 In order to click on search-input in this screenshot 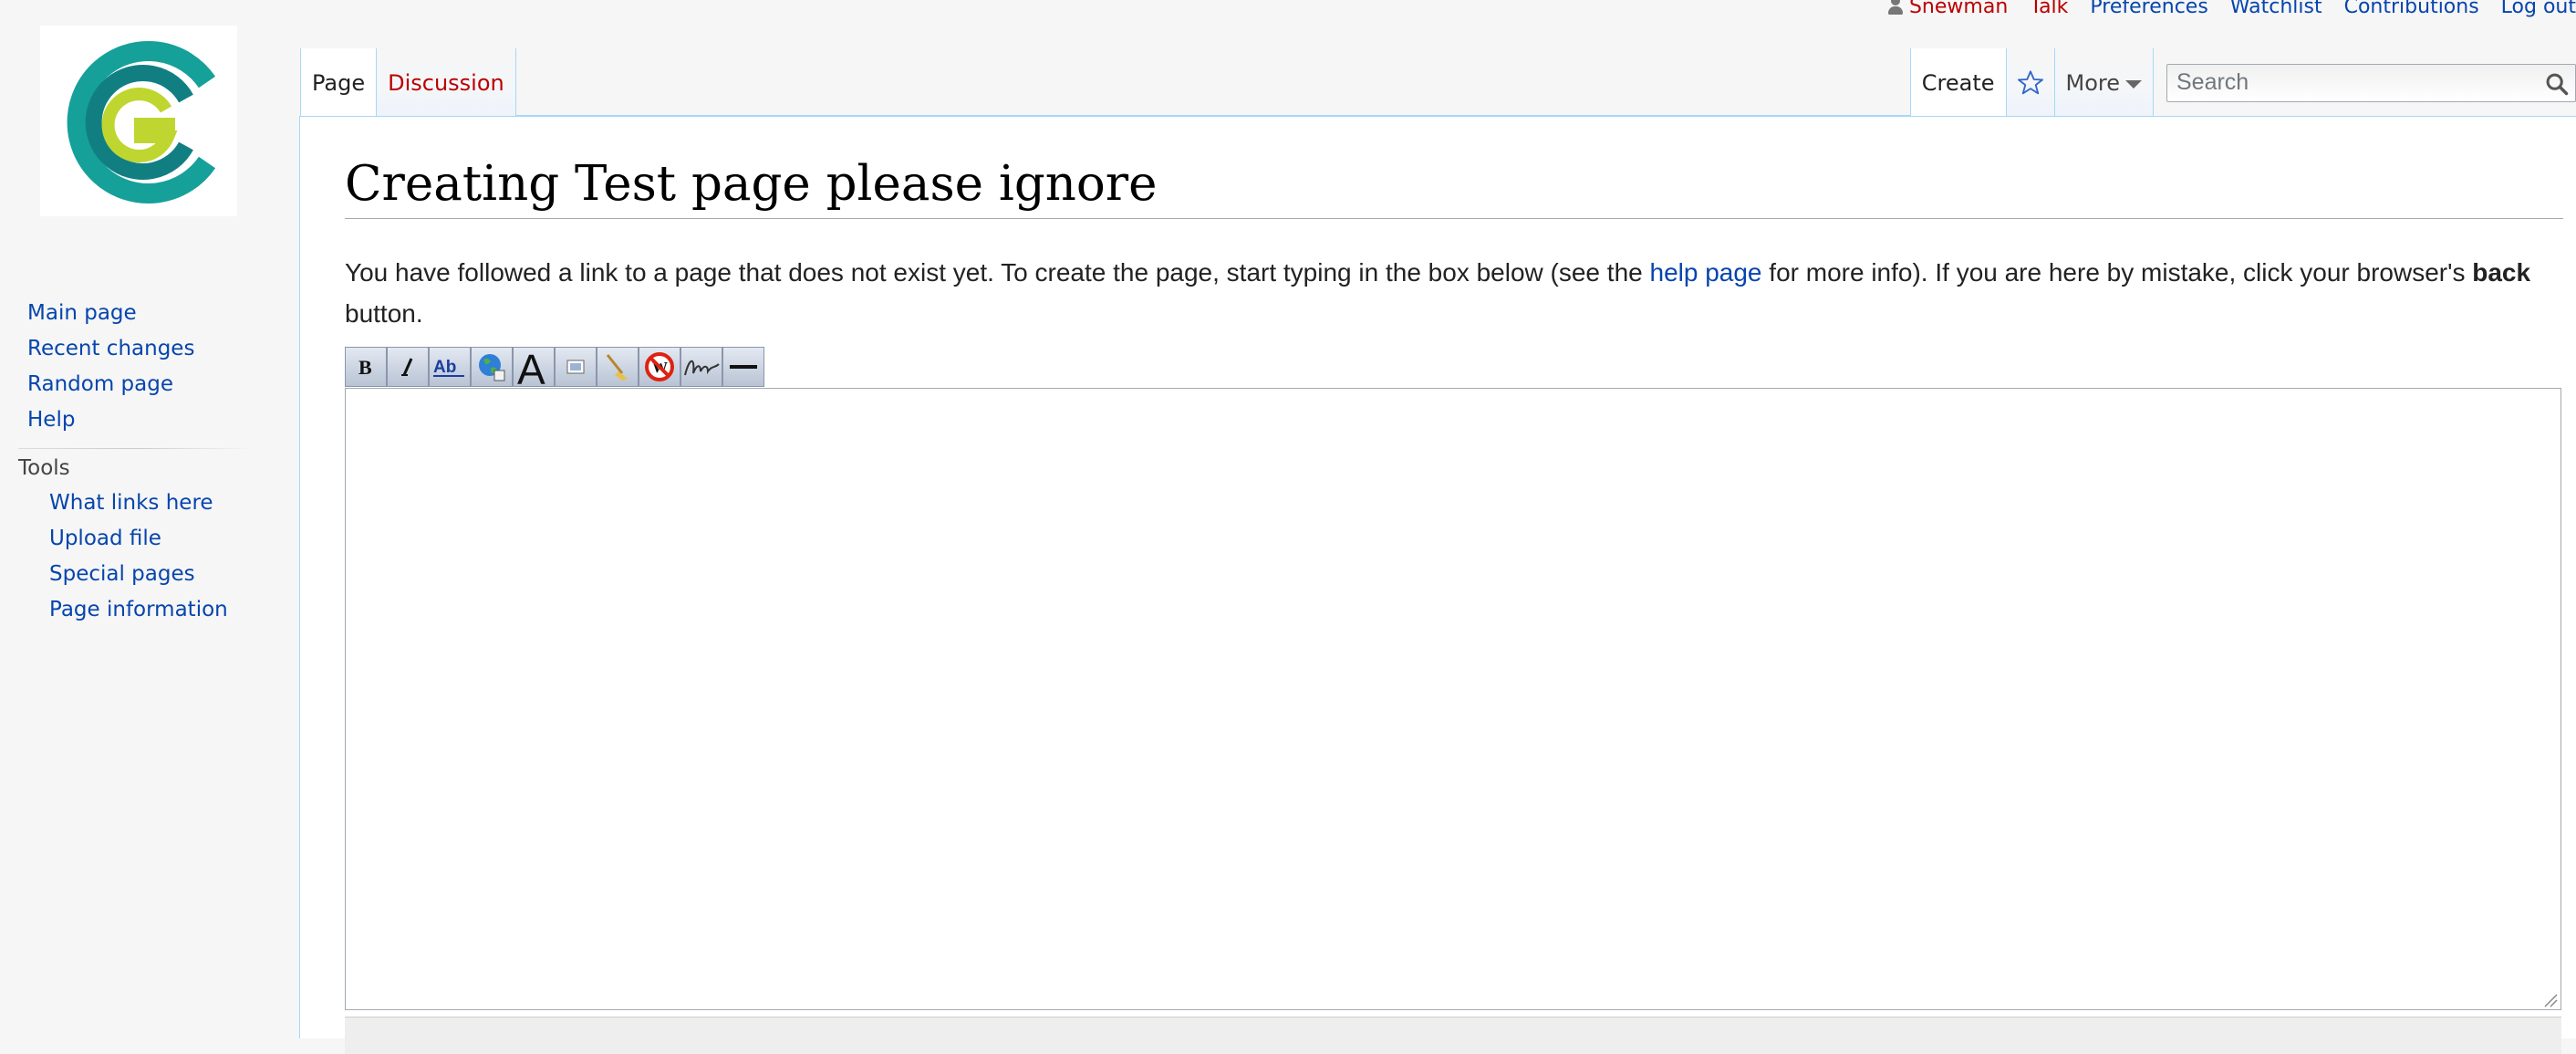, I will do `click(2371, 83)`.